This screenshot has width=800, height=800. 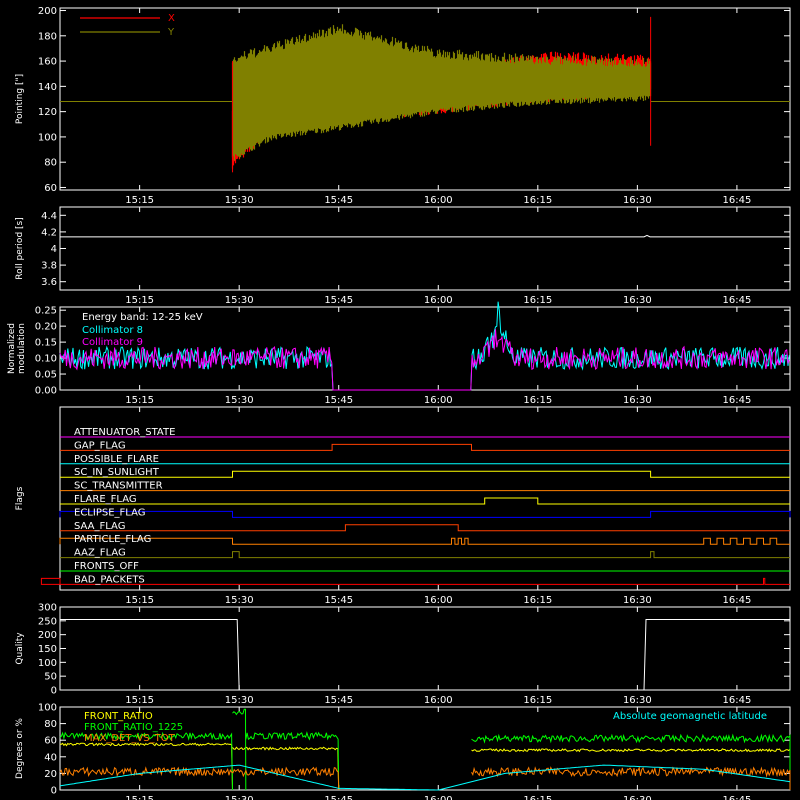 What do you see at coordinates (20, 248) in the screenshot?
I see `y-axis-label: Roll period [s]` at bounding box center [20, 248].